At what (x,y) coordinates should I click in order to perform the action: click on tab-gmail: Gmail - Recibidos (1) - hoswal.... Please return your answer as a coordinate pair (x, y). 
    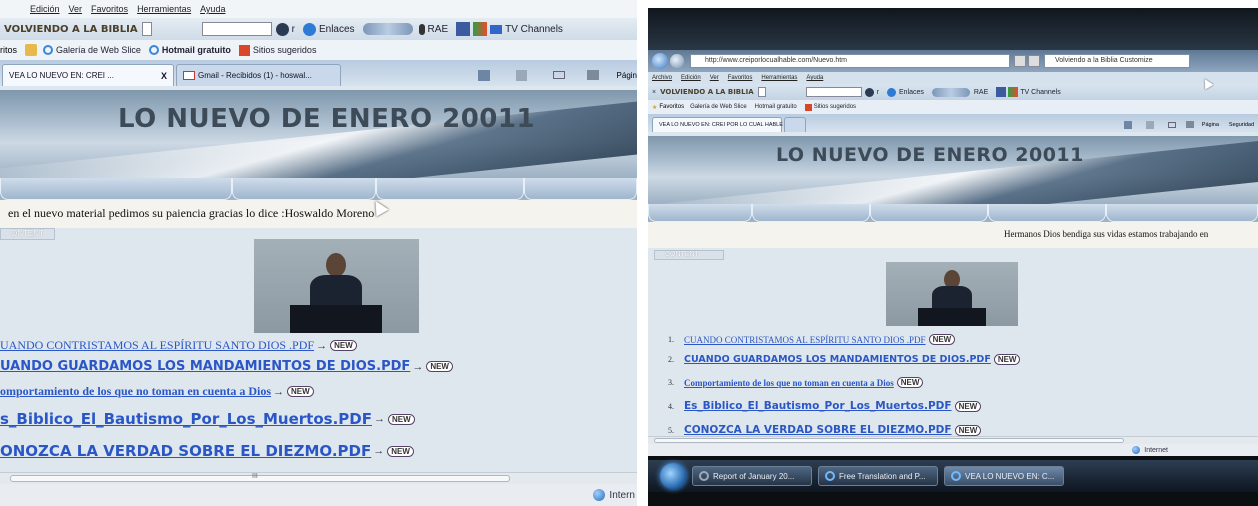
    Looking at the image, I should click on (258, 75).